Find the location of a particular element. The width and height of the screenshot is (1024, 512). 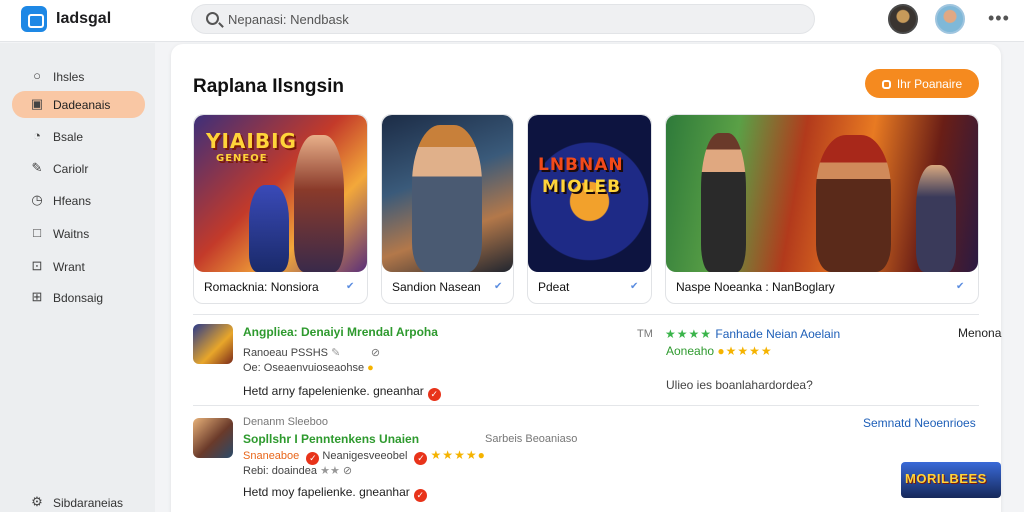

sidebar-item-label: Ihsles is located at coordinates (69, 77).